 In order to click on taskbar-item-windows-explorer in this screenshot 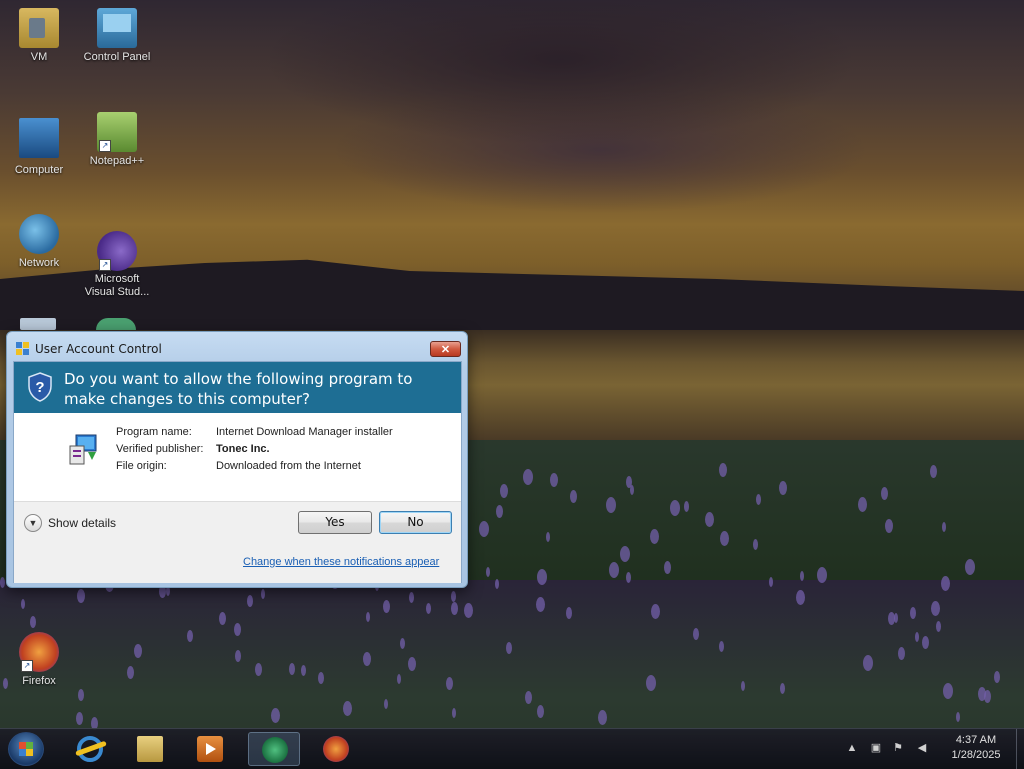, I will do `click(150, 749)`.